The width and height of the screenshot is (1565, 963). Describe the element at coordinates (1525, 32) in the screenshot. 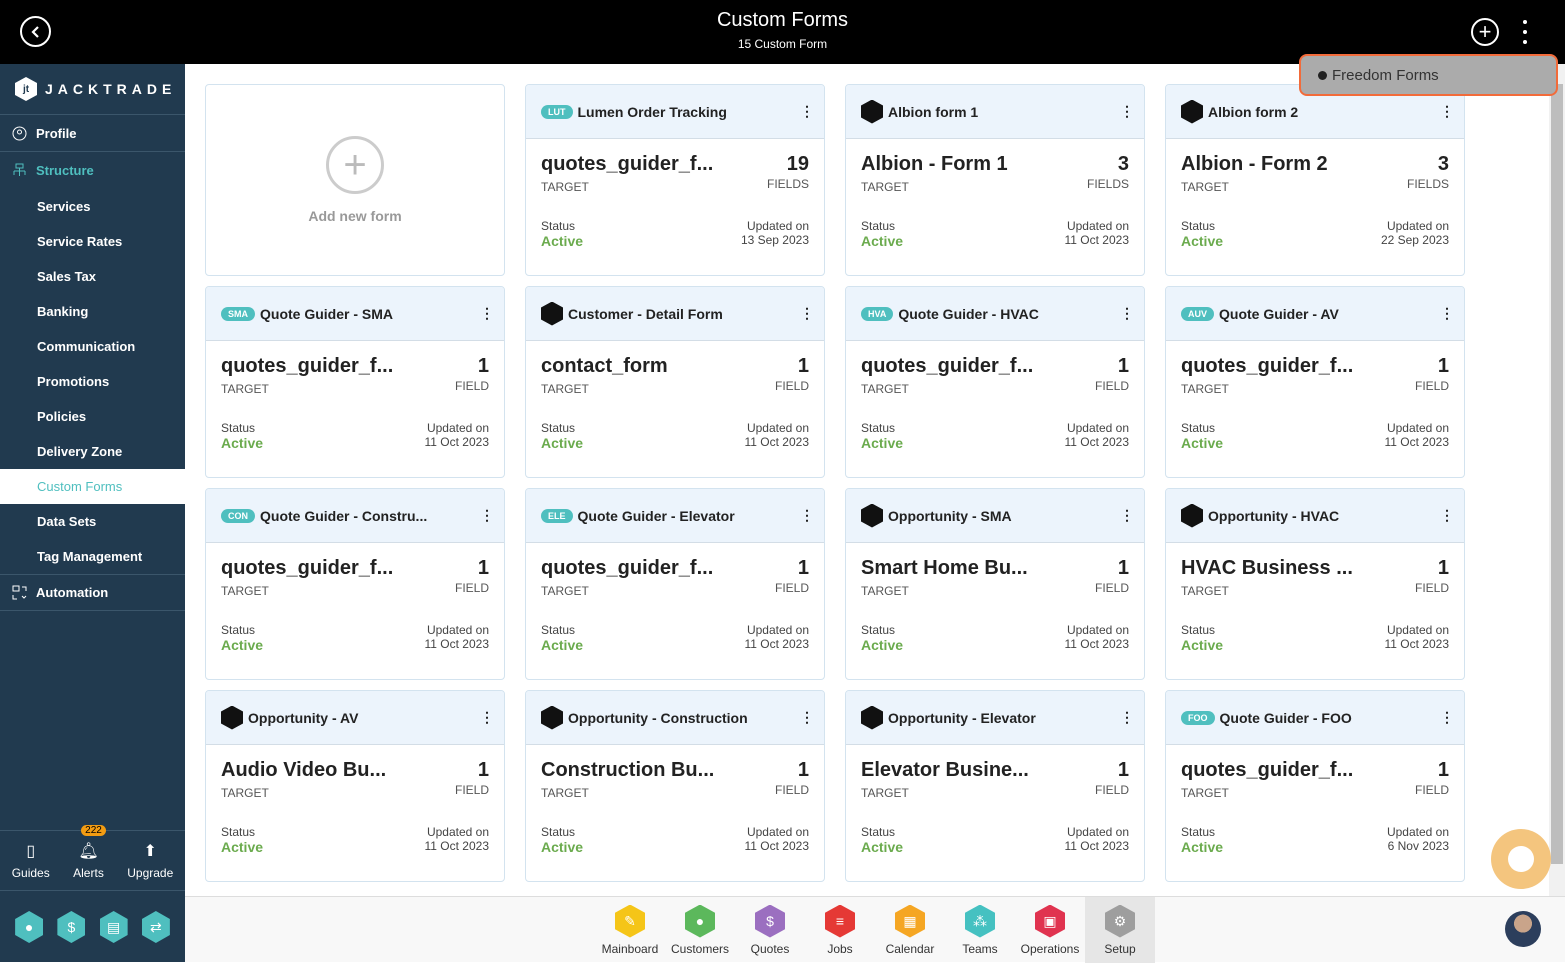

I see `more-menu-button` at that location.